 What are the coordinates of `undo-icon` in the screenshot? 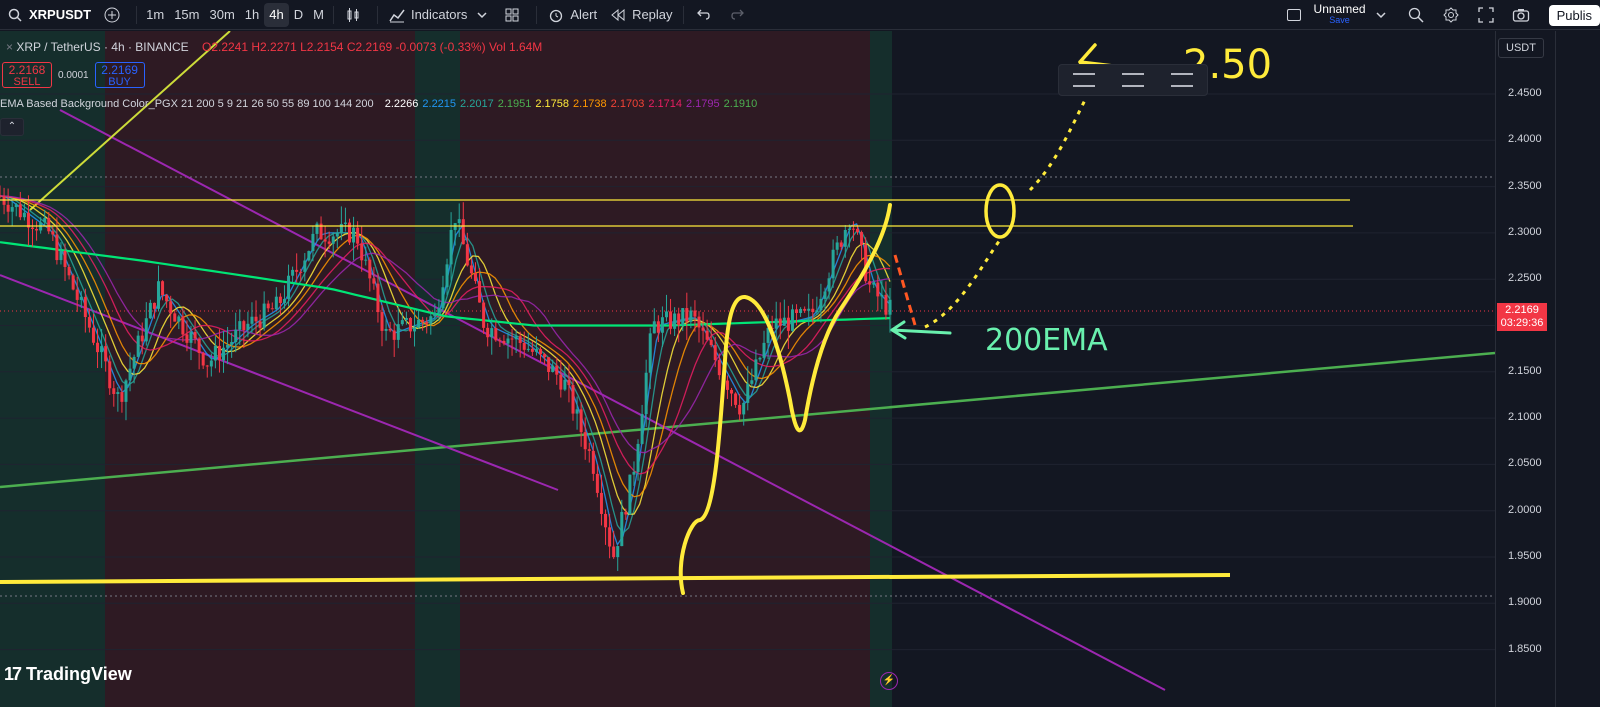 It's located at (703, 15).